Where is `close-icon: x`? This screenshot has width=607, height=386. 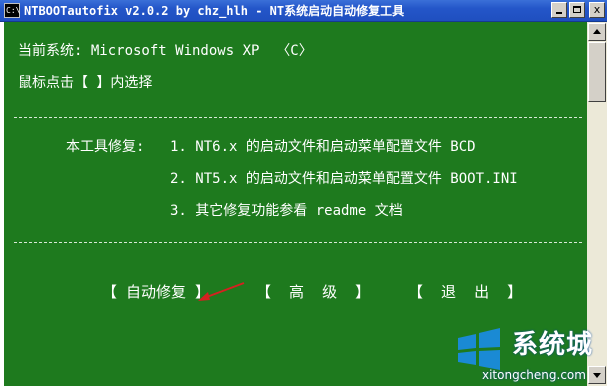 close-icon: x is located at coordinates (597, 9).